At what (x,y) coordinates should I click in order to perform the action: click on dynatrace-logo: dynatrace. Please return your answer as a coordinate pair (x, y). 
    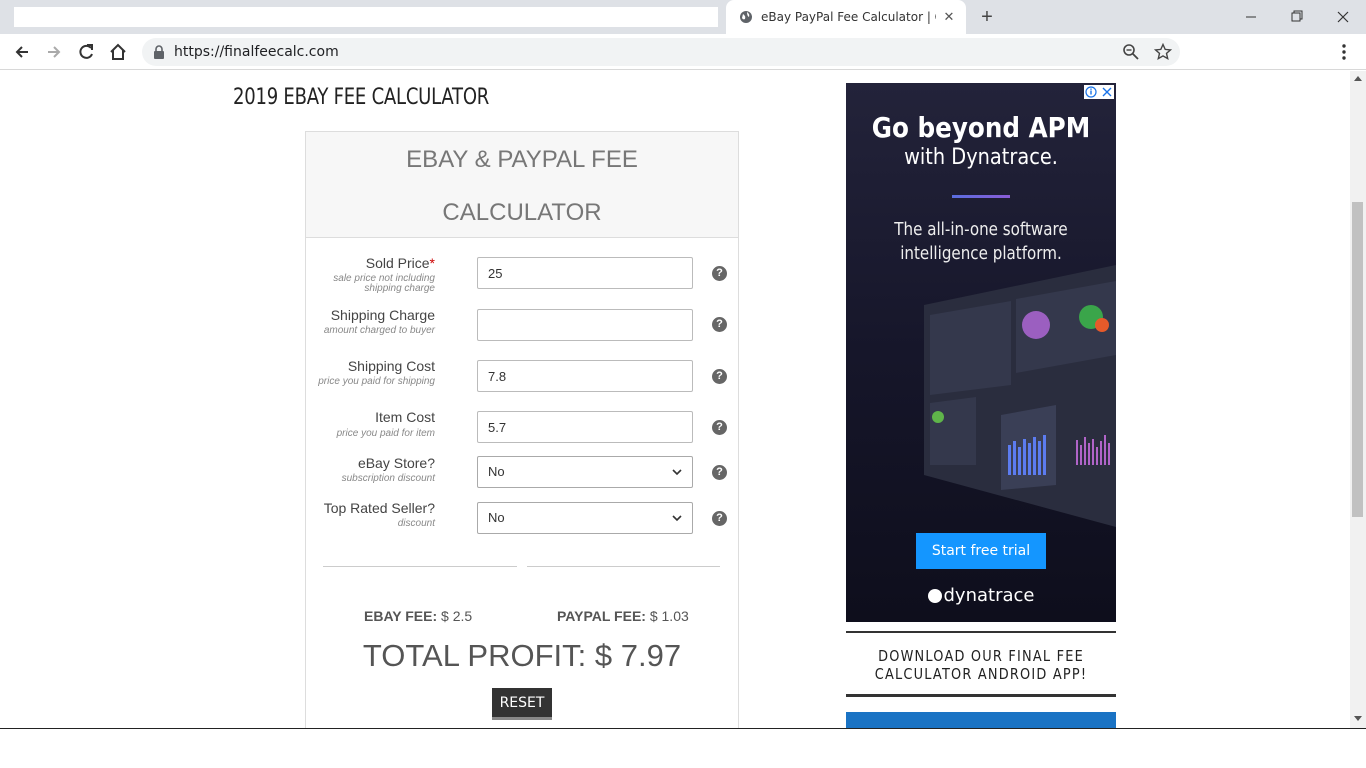
    Looking at the image, I should click on (981, 595).